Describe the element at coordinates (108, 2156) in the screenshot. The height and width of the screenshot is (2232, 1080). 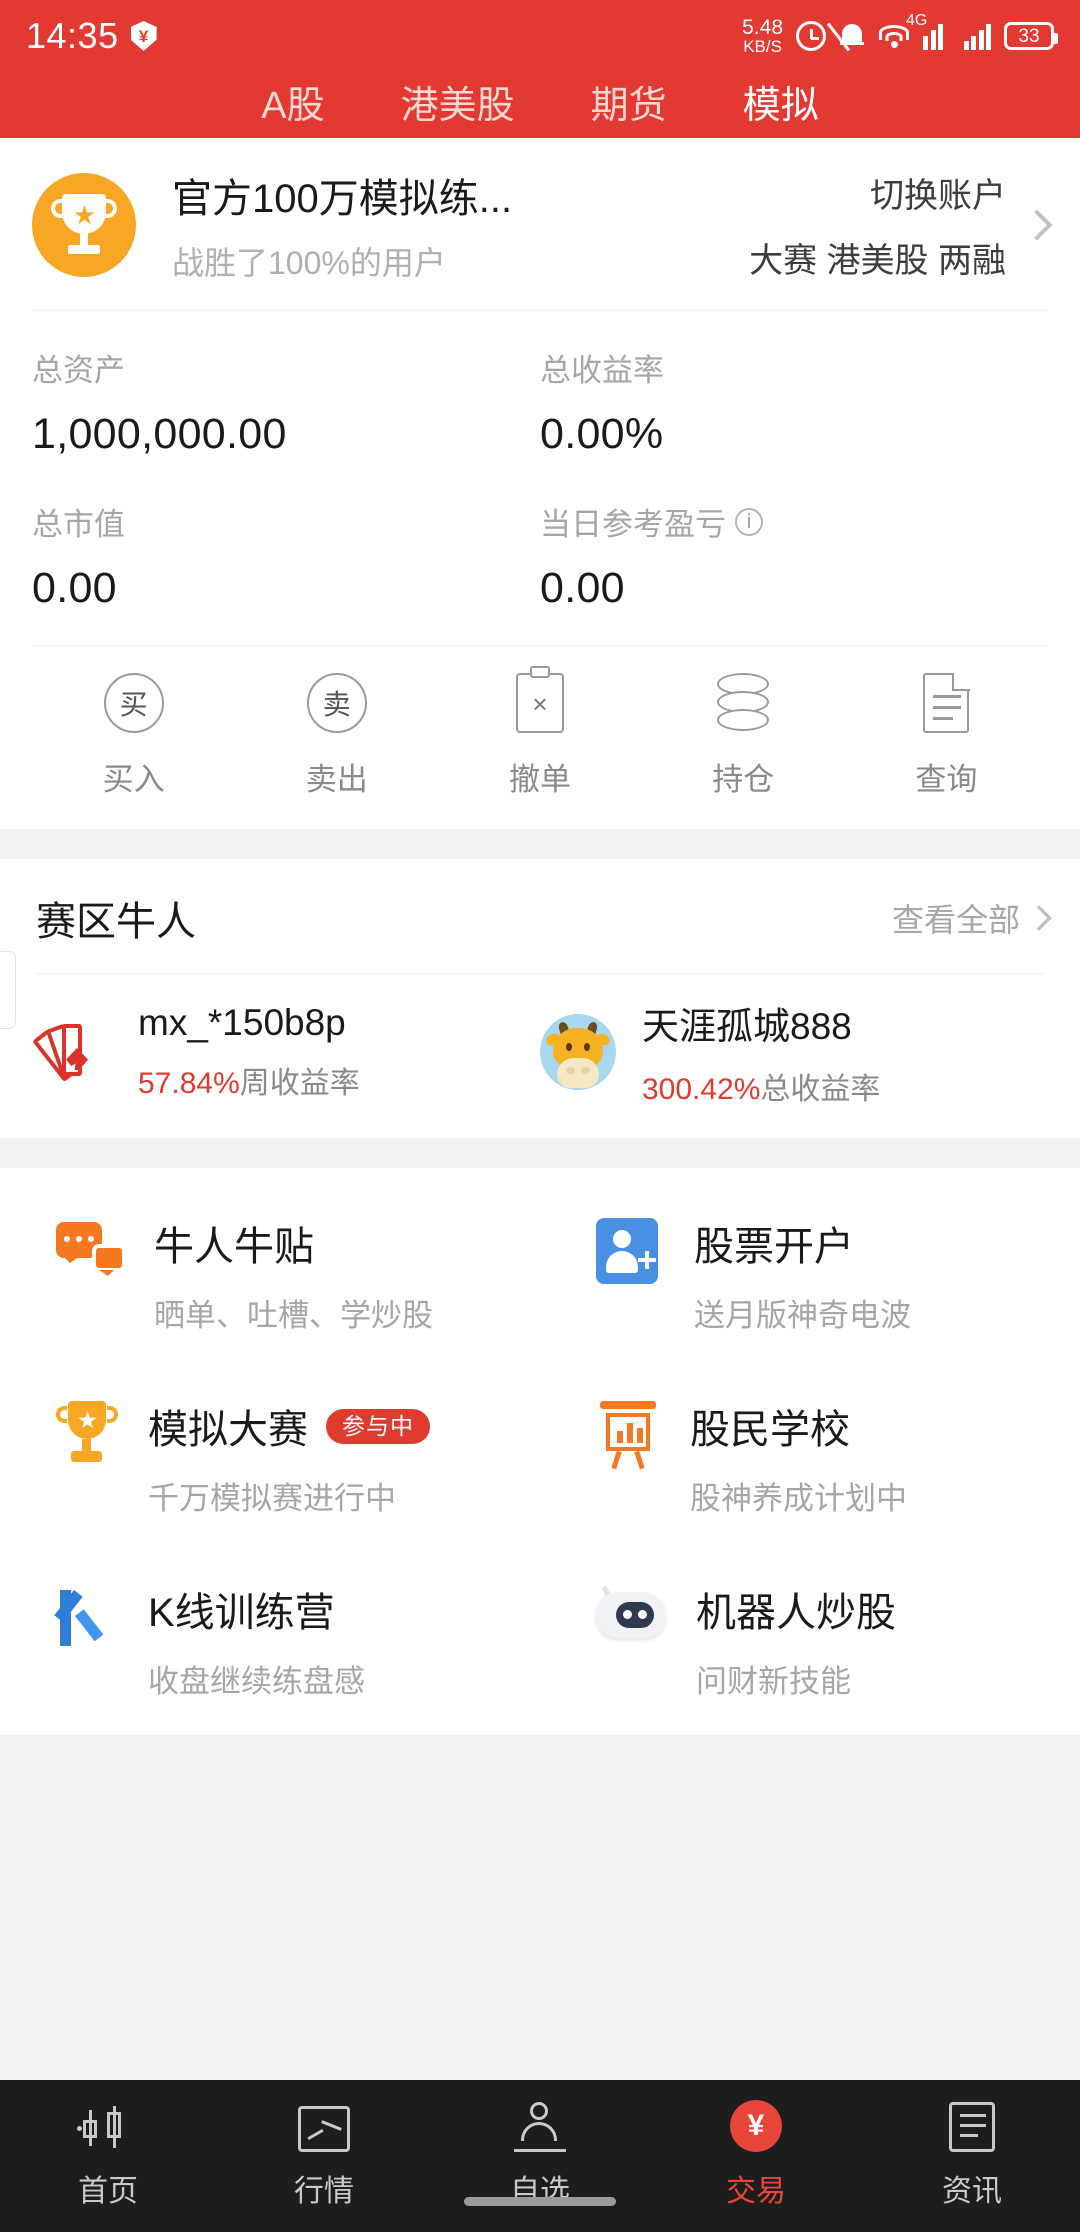
I see `nav-home: 首页` at that location.